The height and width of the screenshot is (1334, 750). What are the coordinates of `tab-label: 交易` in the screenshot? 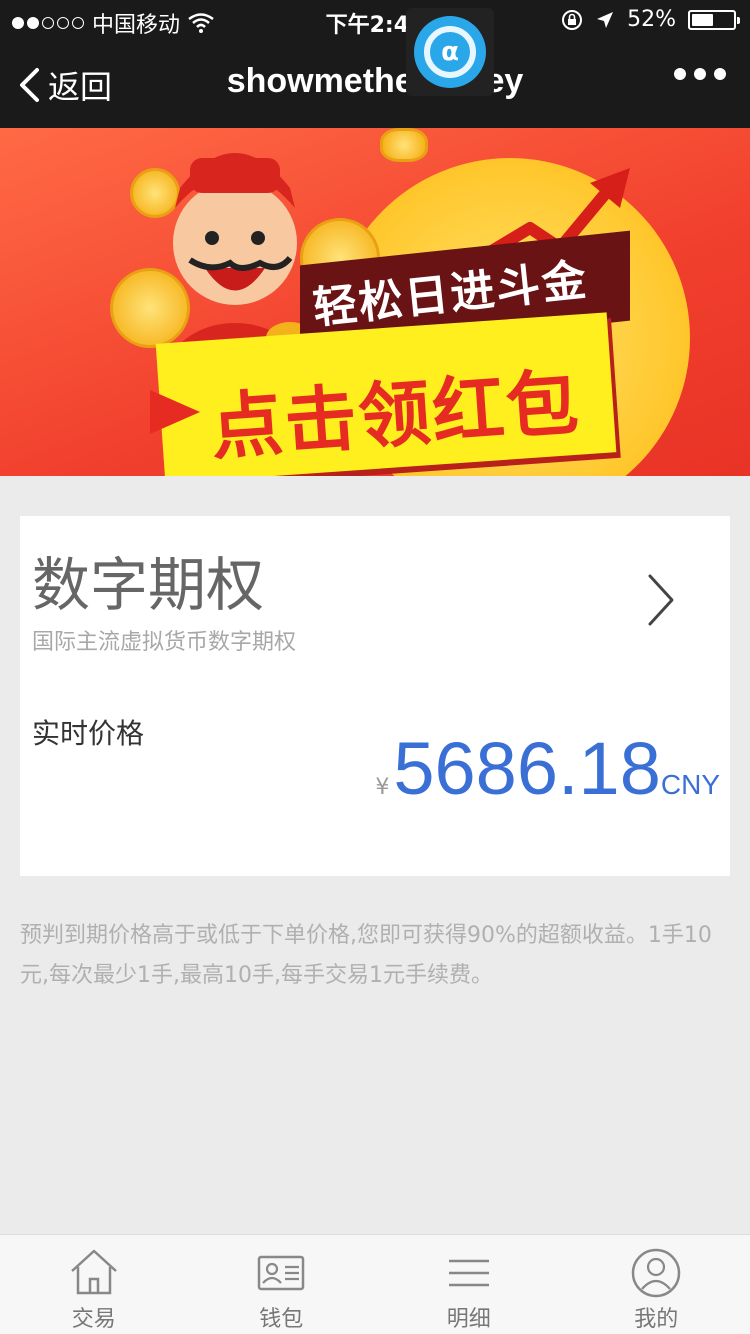 It's located at (93, 1319).